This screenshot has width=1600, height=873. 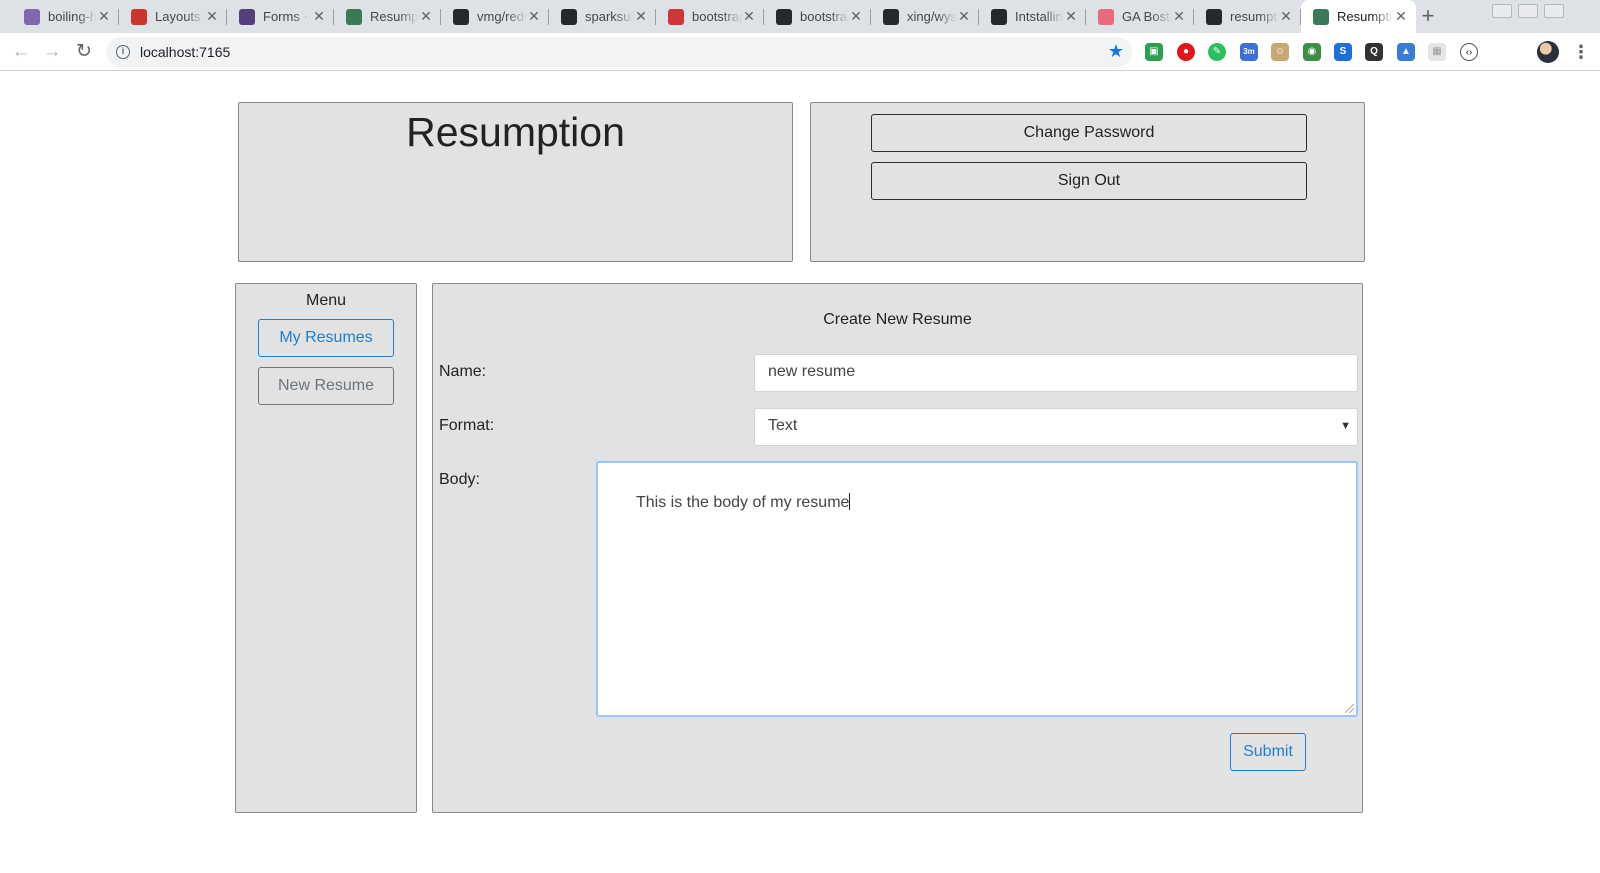 I want to click on extension-green-icon: ▣, so click(x=1154, y=52).